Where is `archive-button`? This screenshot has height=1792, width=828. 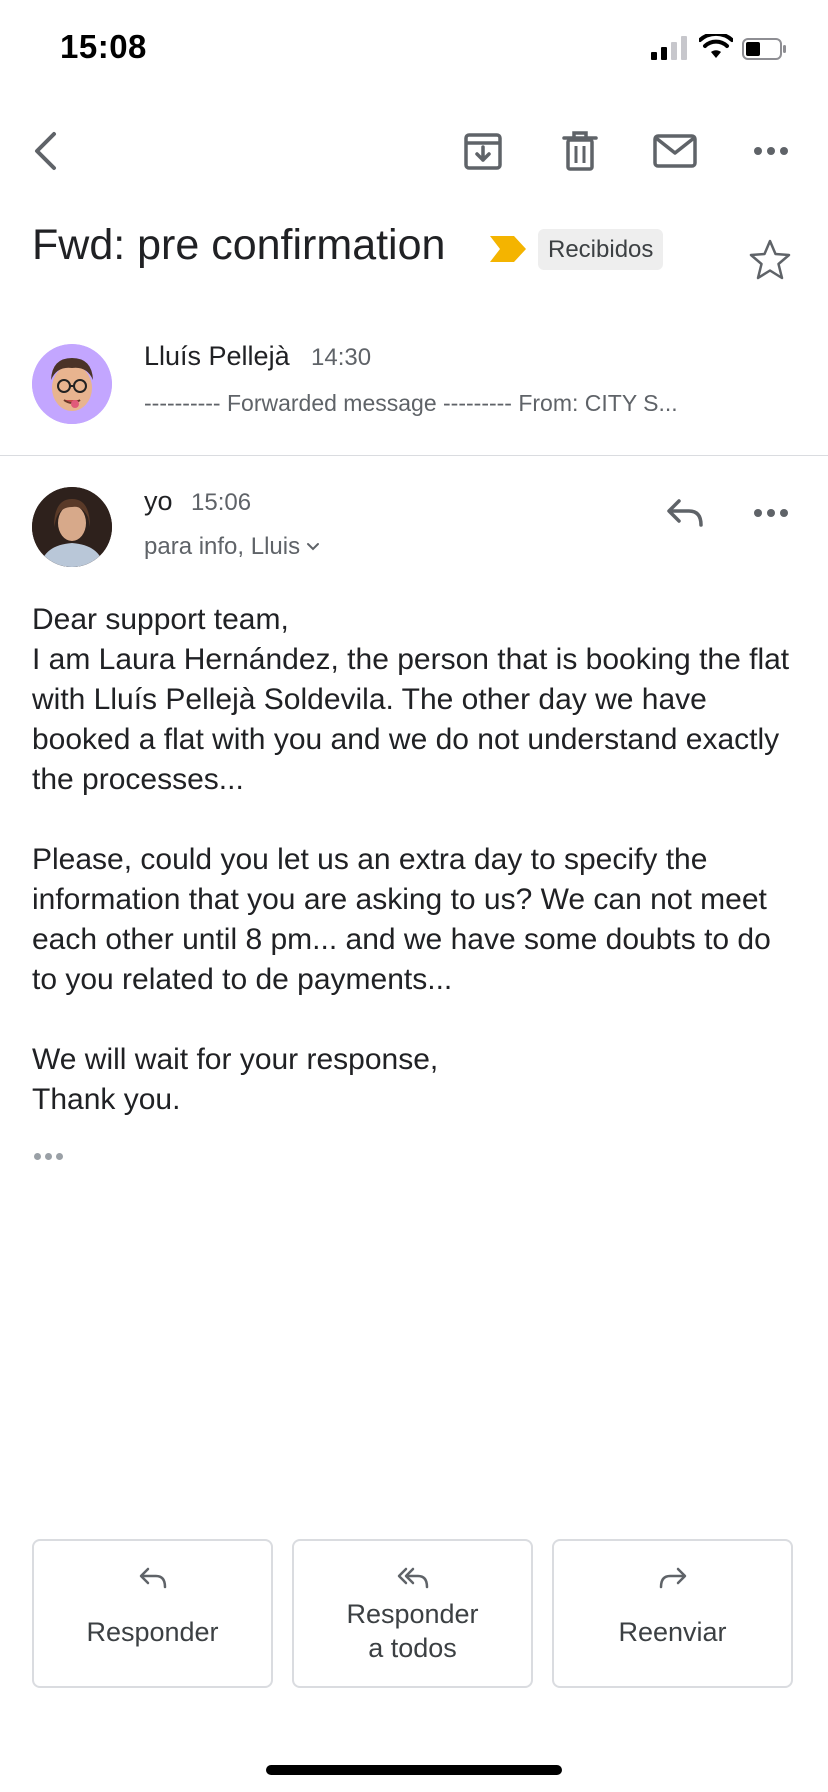
archive-button is located at coordinates (483, 151).